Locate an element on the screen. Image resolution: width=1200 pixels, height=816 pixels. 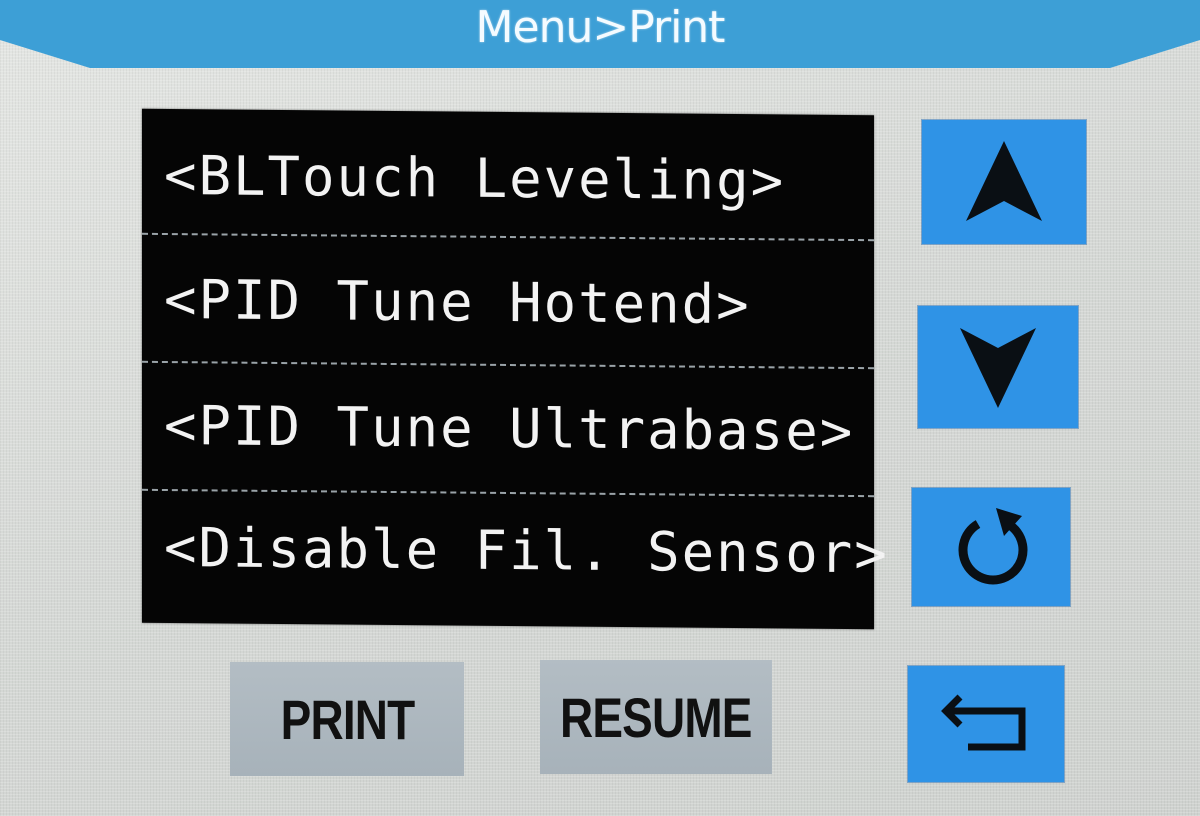
resume-button-label: RESUME is located at coordinates (656, 717).